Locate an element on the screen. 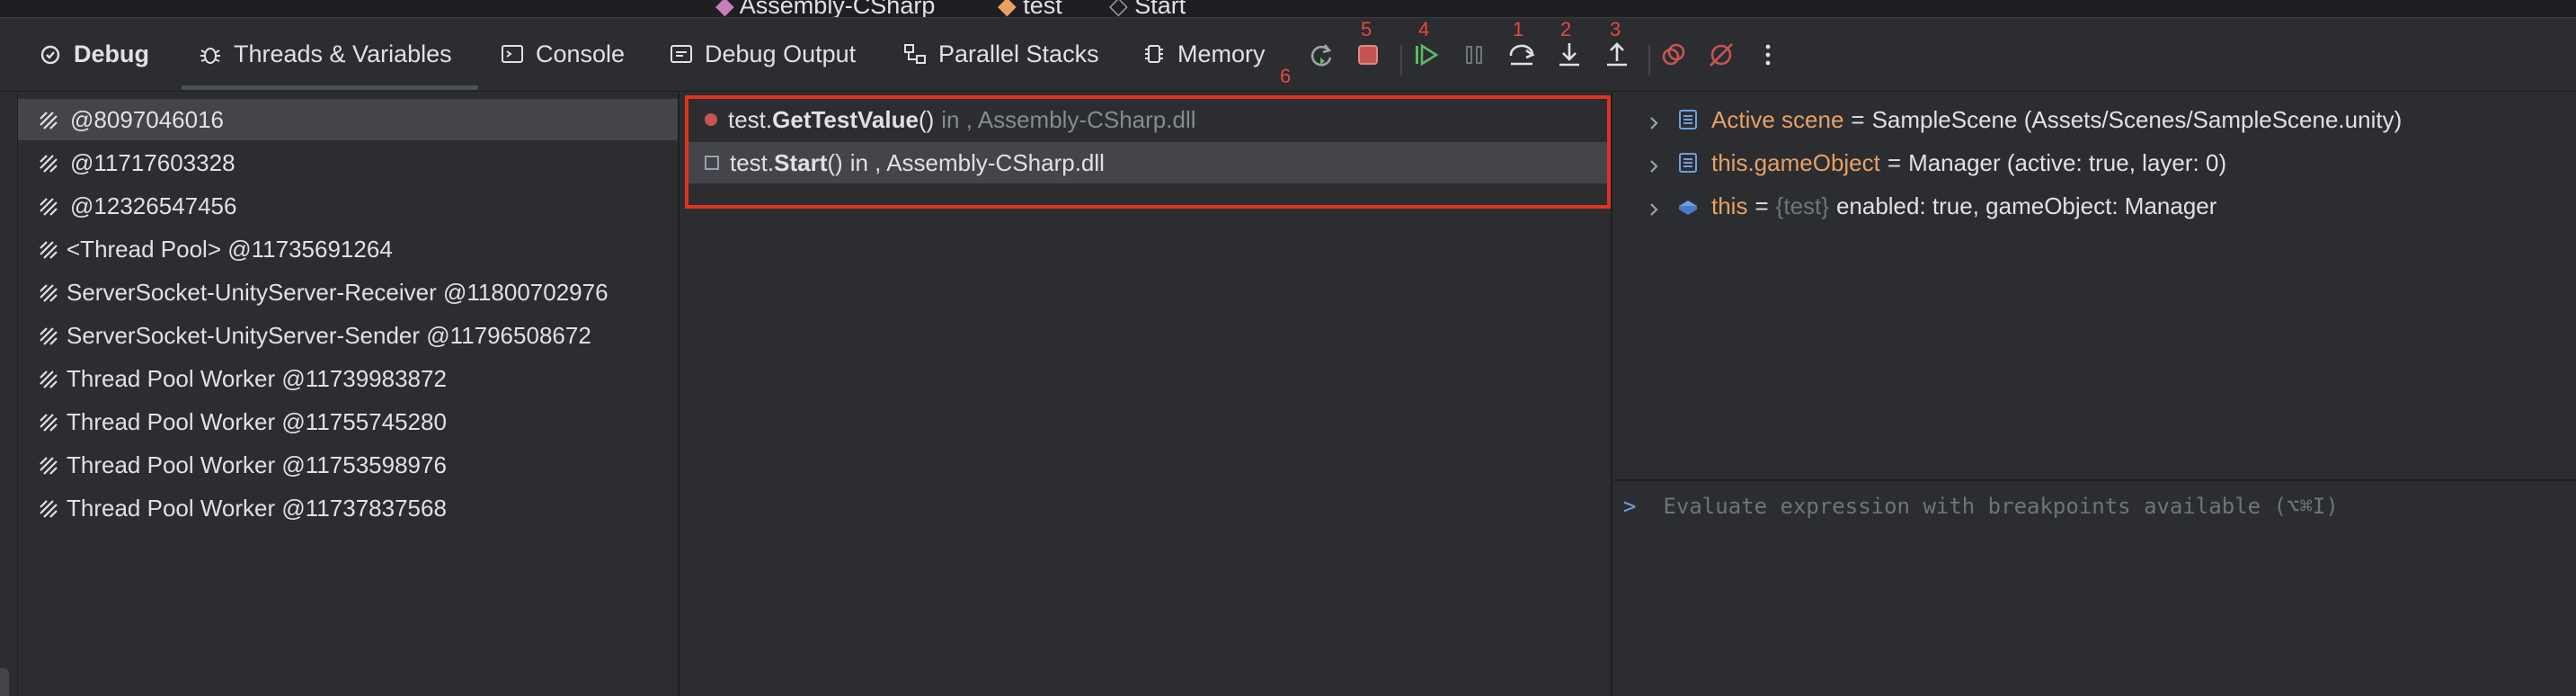 This screenshot has width=2576, height=696. annotation-2: 2 is located at coordinates (1566, 29).